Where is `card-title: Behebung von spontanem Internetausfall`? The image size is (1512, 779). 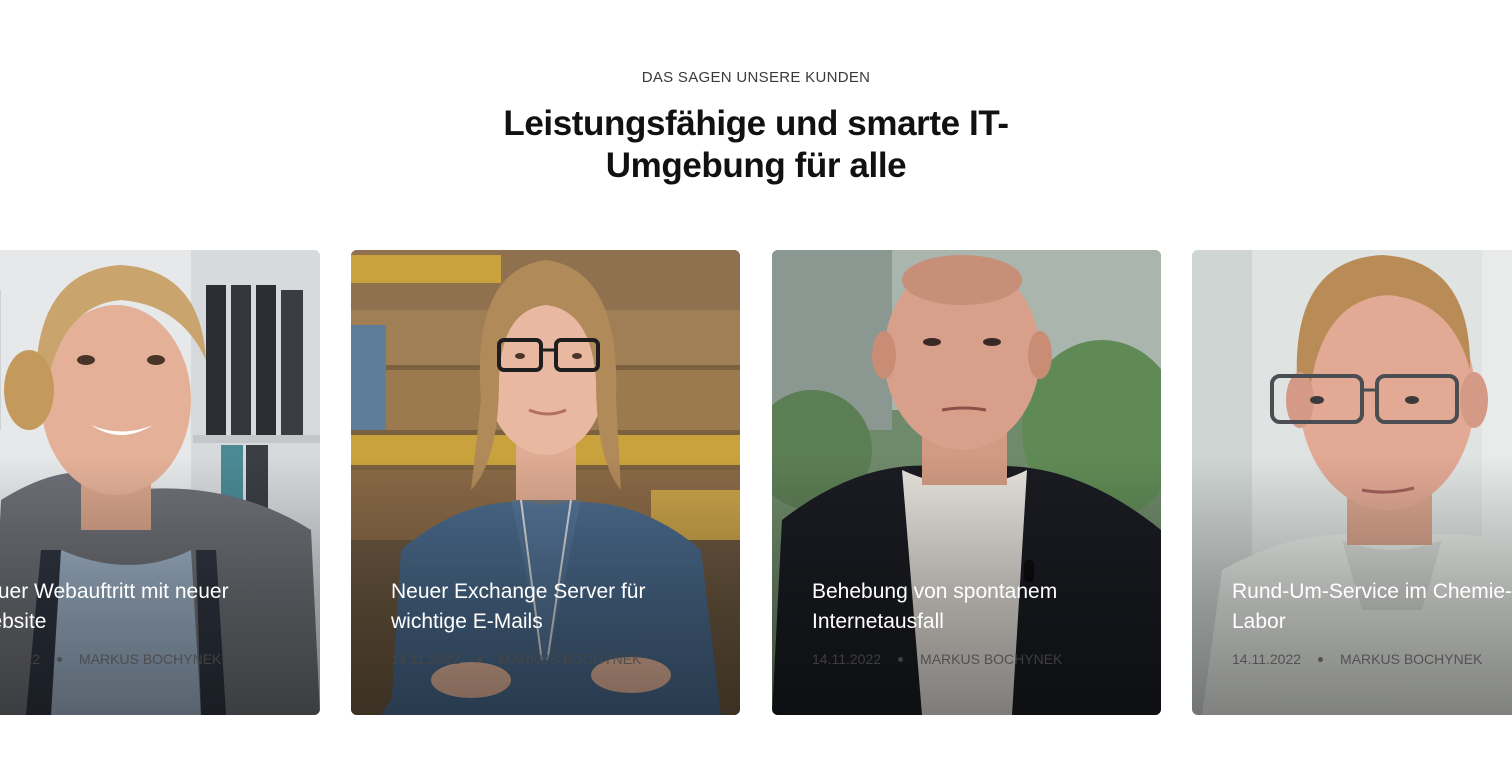
card-title: Behebung von spontanem Internetausfall is located at coordinates (977, 607).